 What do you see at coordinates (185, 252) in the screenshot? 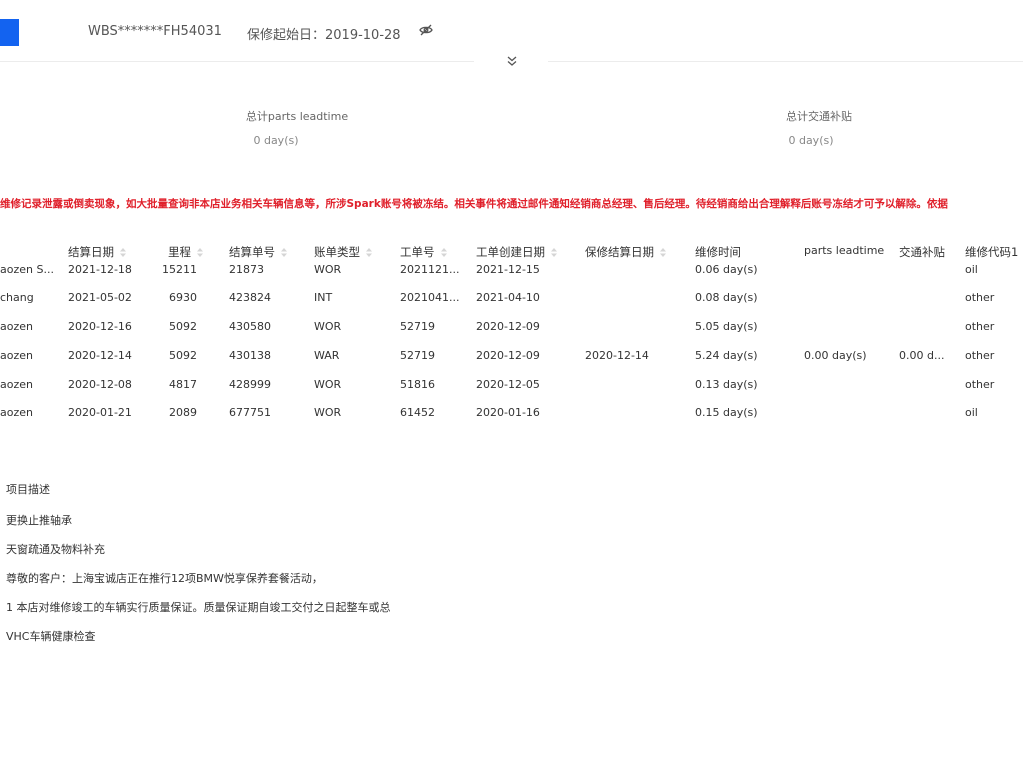
I see `col-mileage: 里程` at bounding box center [185, 252].